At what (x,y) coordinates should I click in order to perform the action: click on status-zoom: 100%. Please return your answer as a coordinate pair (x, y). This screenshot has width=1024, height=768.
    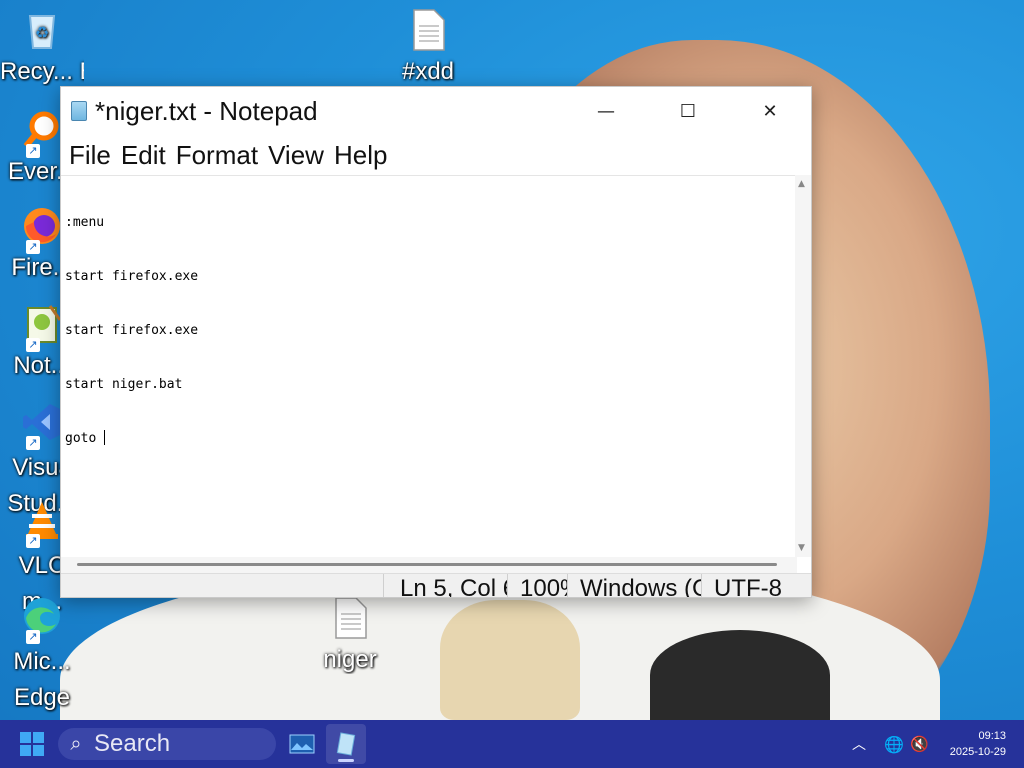
    Looking at the image, I should click on (537, 585).